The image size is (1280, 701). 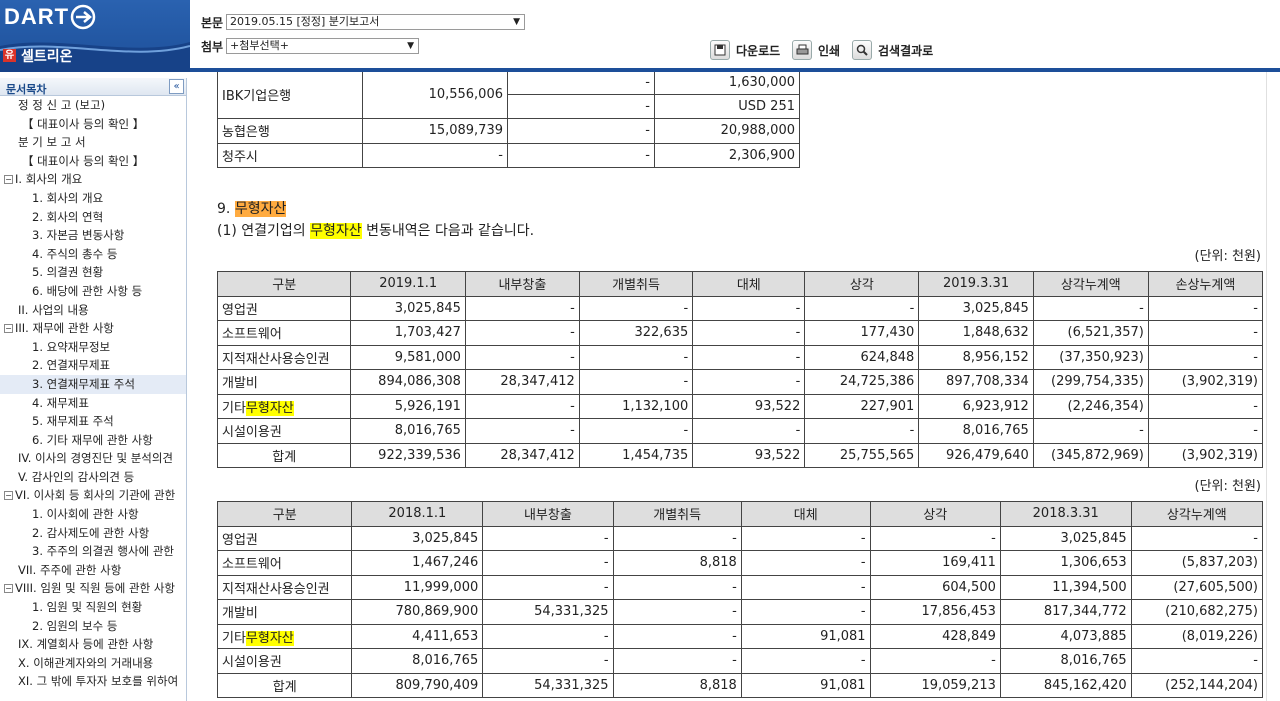 What do you see at coordinates (93, 254) in the screenshot?
I see `toc-item: 4. 주식의 총수 등` at bounding box center [93, 254].